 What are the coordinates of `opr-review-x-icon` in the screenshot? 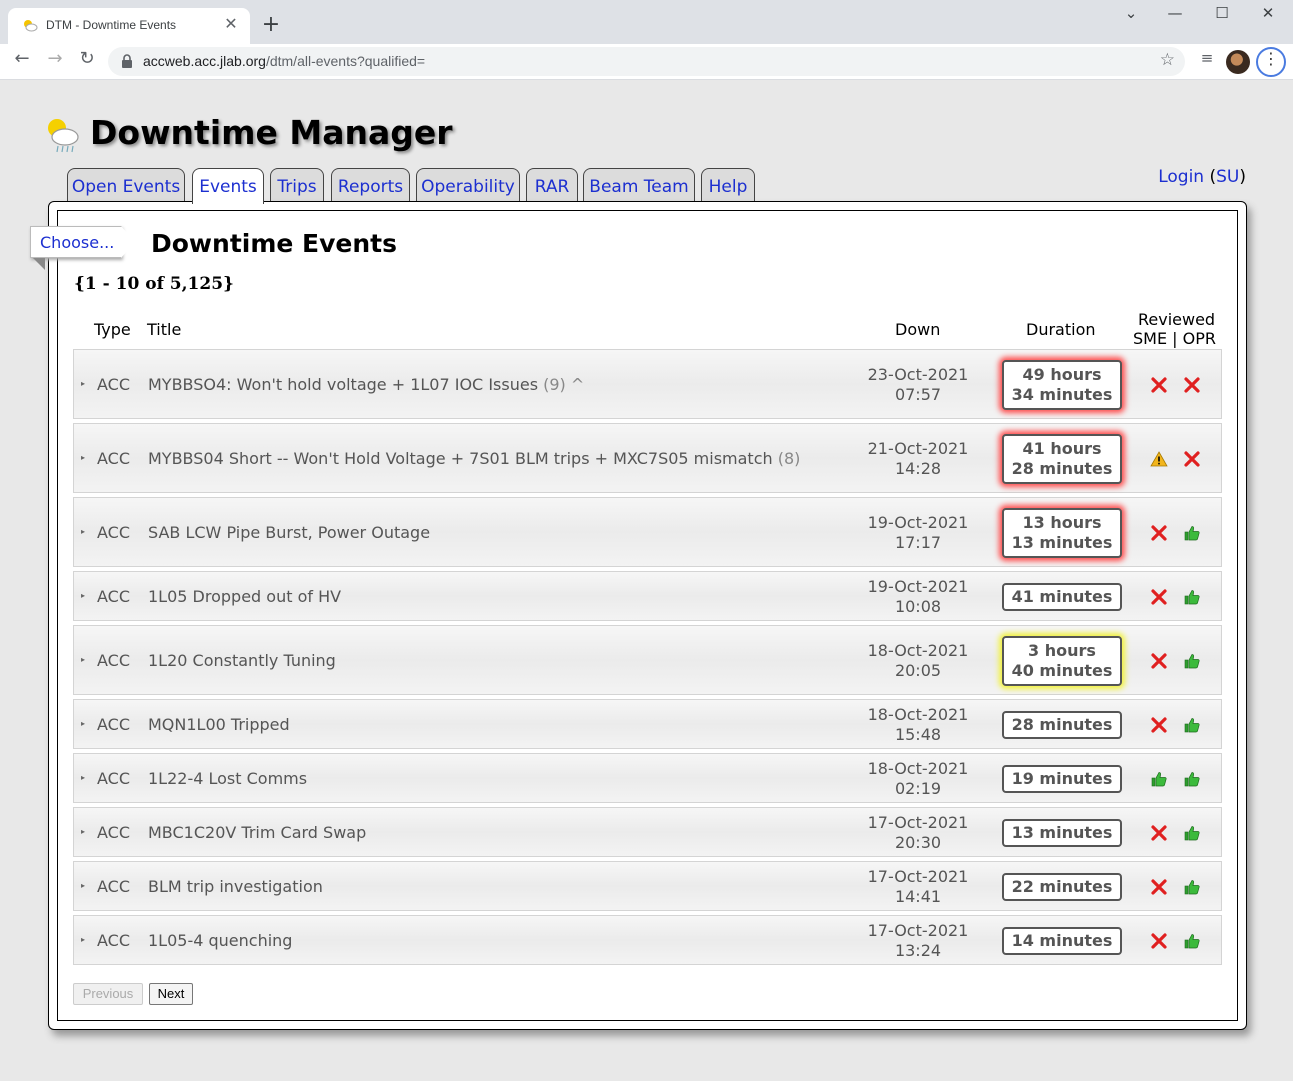 It's located at (1192, 385).